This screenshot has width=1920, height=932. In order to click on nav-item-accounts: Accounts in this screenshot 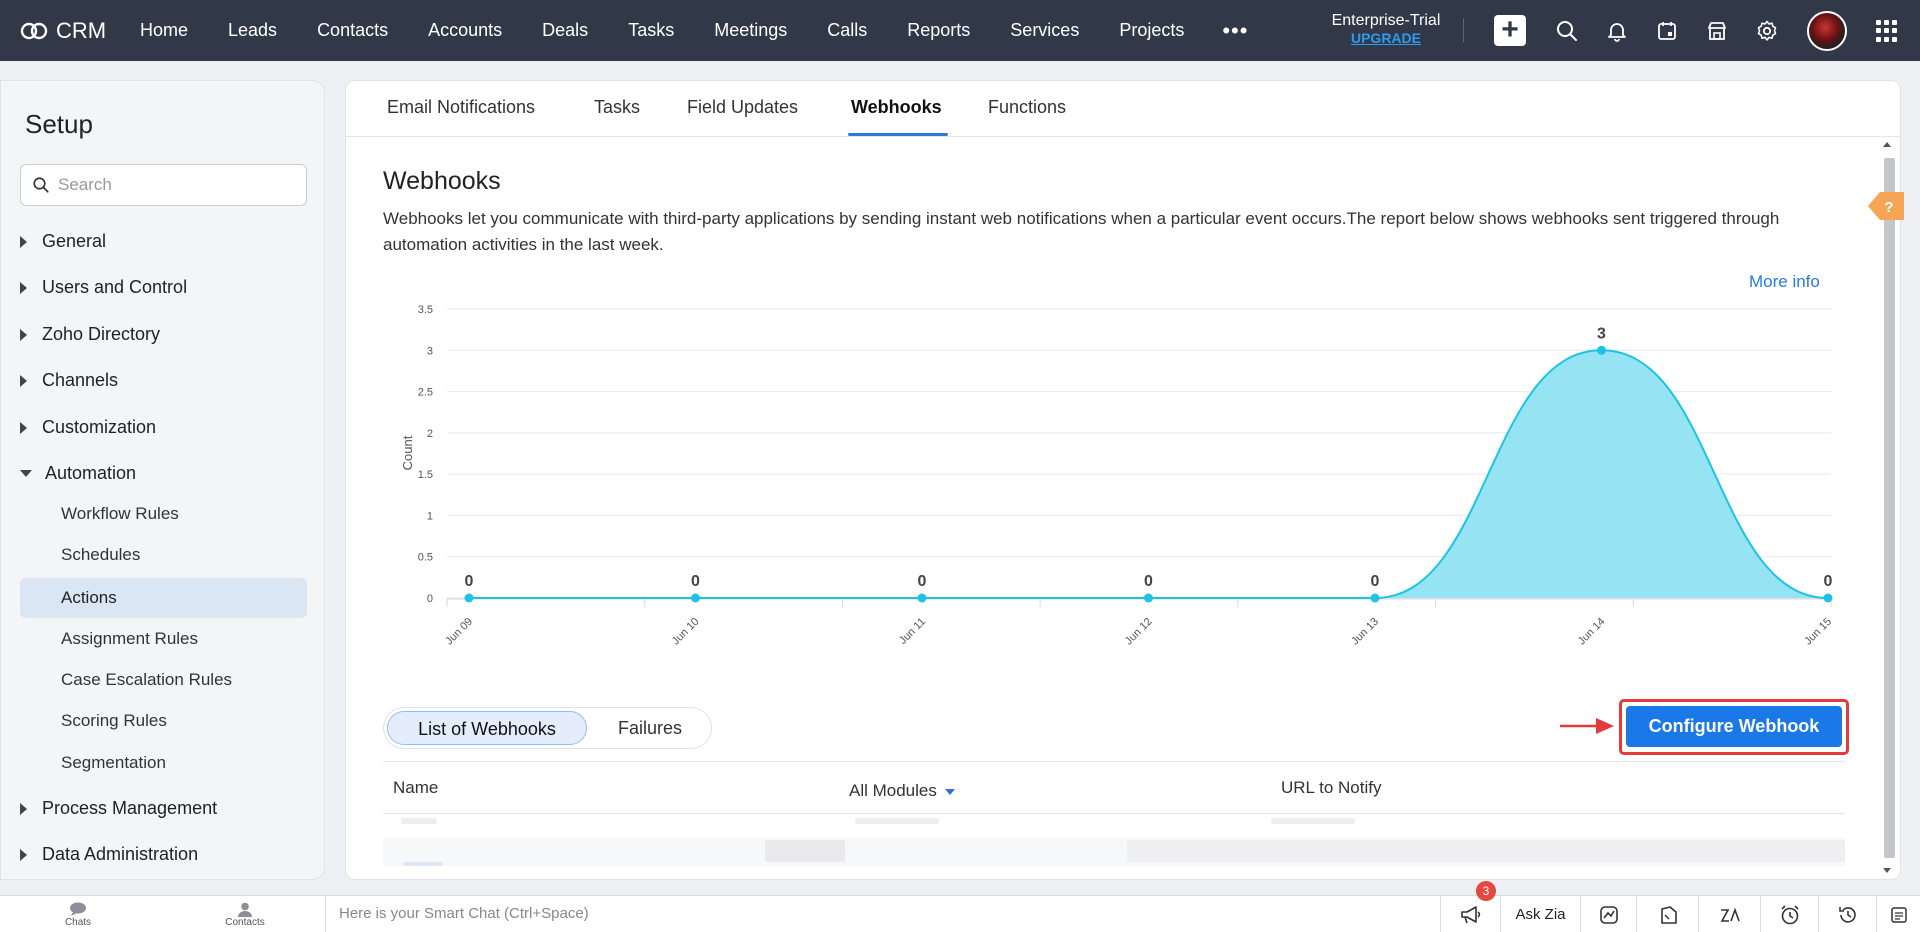, I will do `click(465, 30)`.